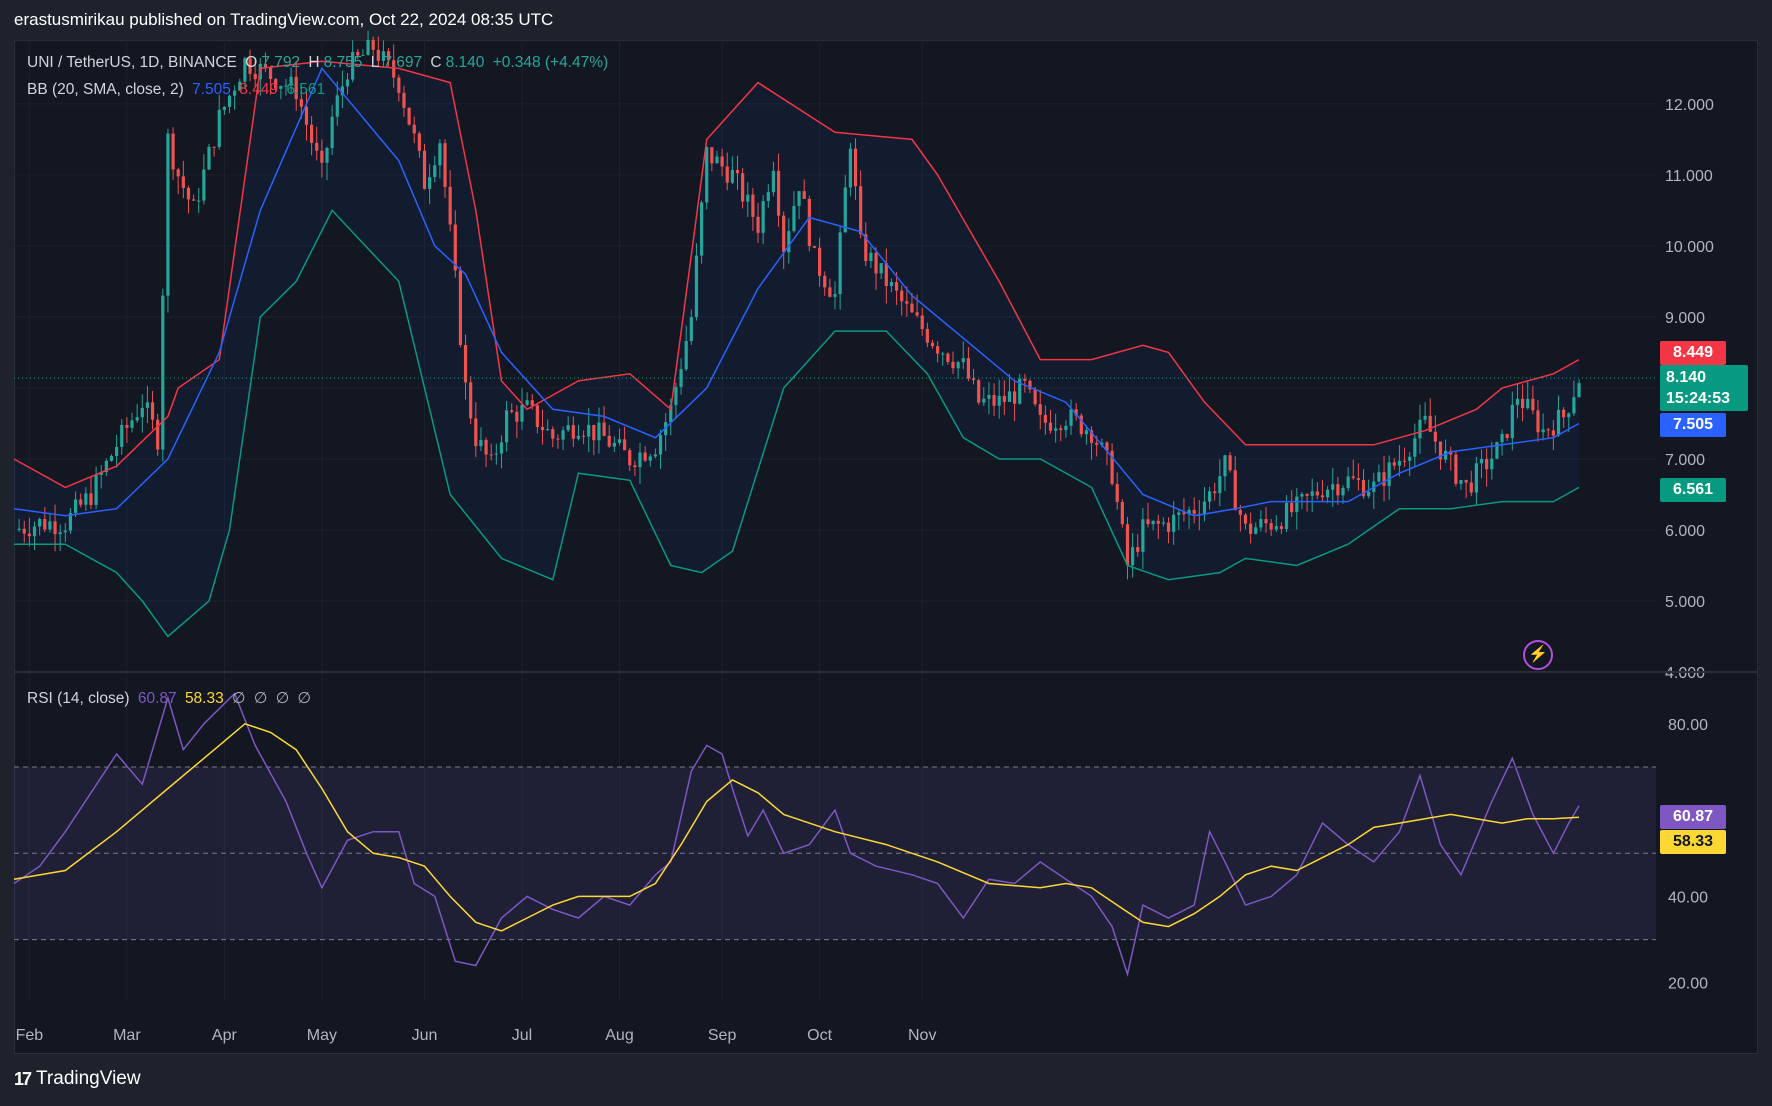  Describe the element at coordinates (550, 62) in the screenshot. I see `change-value: +0.348 (+4.47%)` at that location.